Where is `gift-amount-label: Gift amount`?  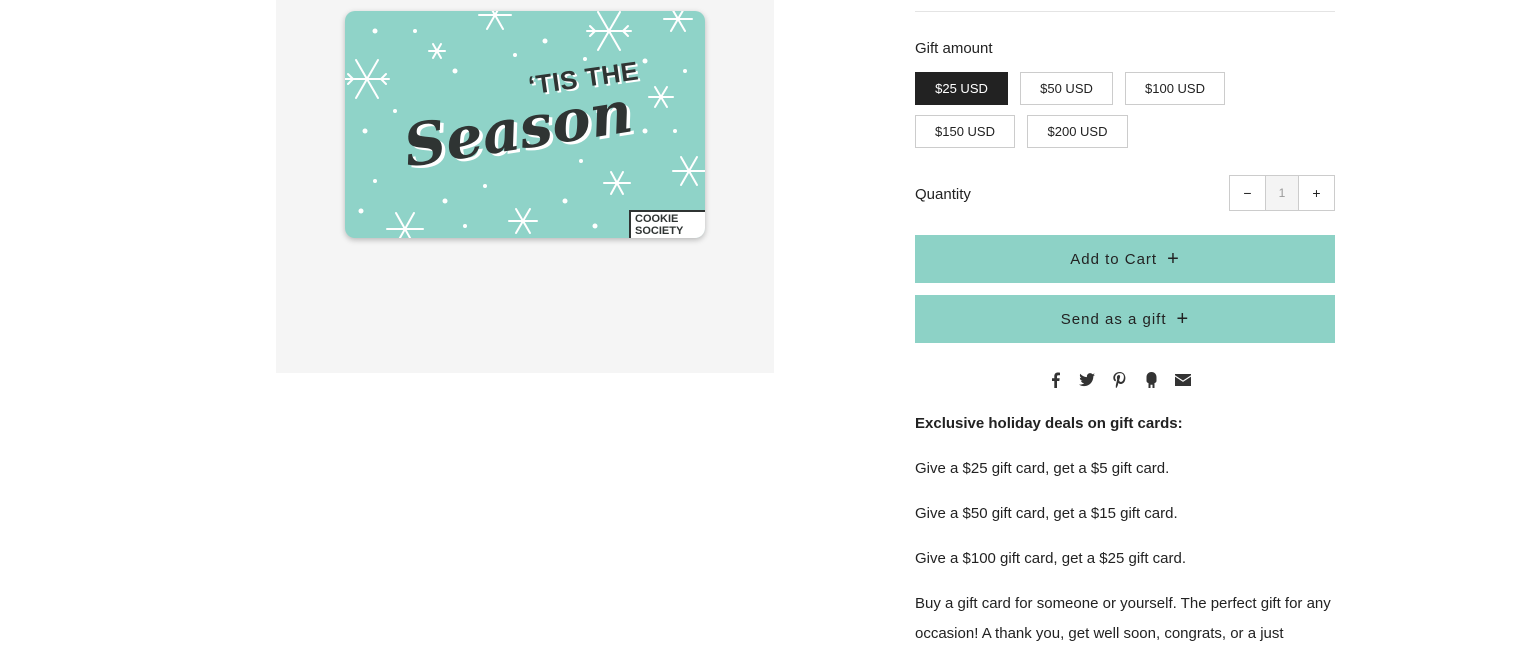
gift-amount-label: Gift amount is located at coordinates (954, 48).